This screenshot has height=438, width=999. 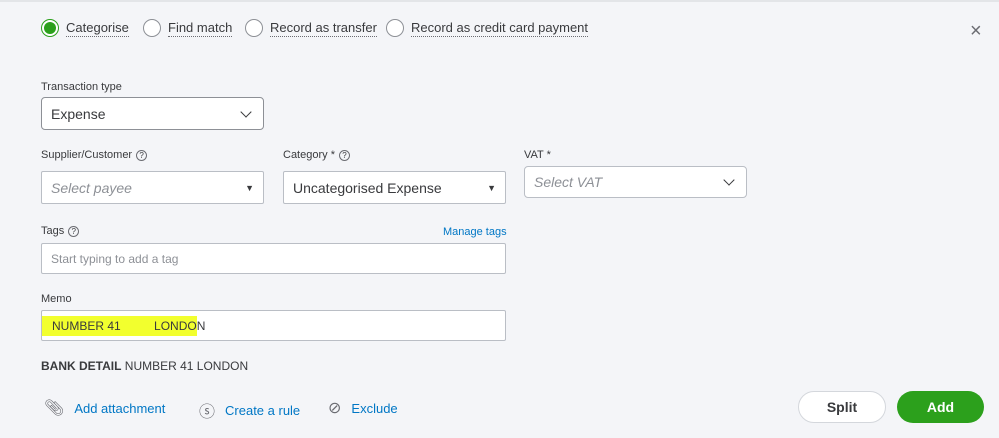 I want to click on exclude-link: ⊘ Exclude, so click(x=363, y=408).